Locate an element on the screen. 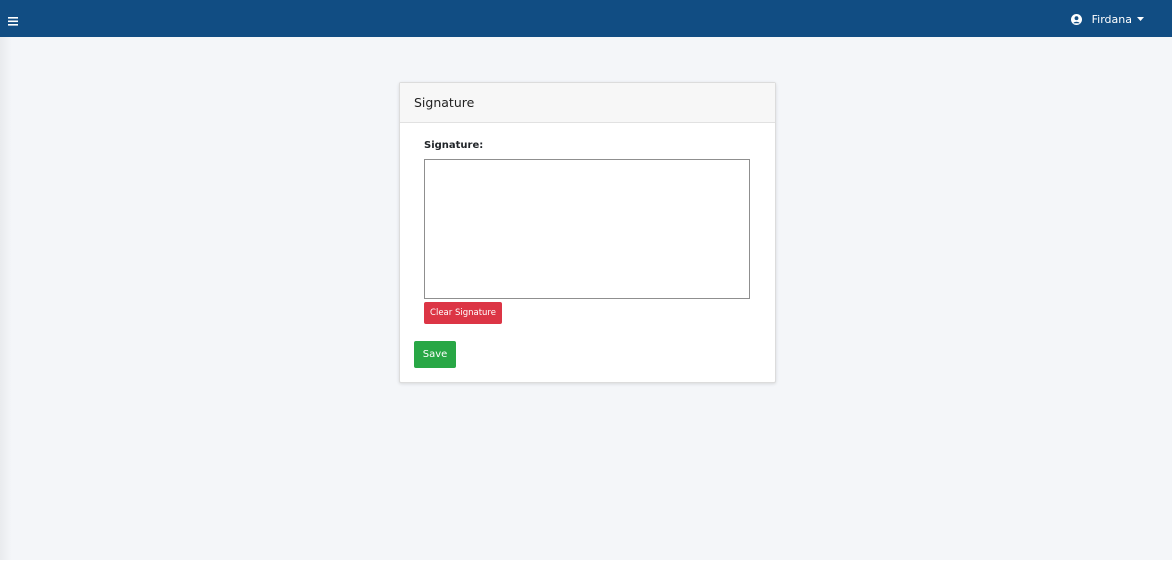 The height and width of the screenshot is (584, 1172). signature-pad is located at coordinates (587, 229).